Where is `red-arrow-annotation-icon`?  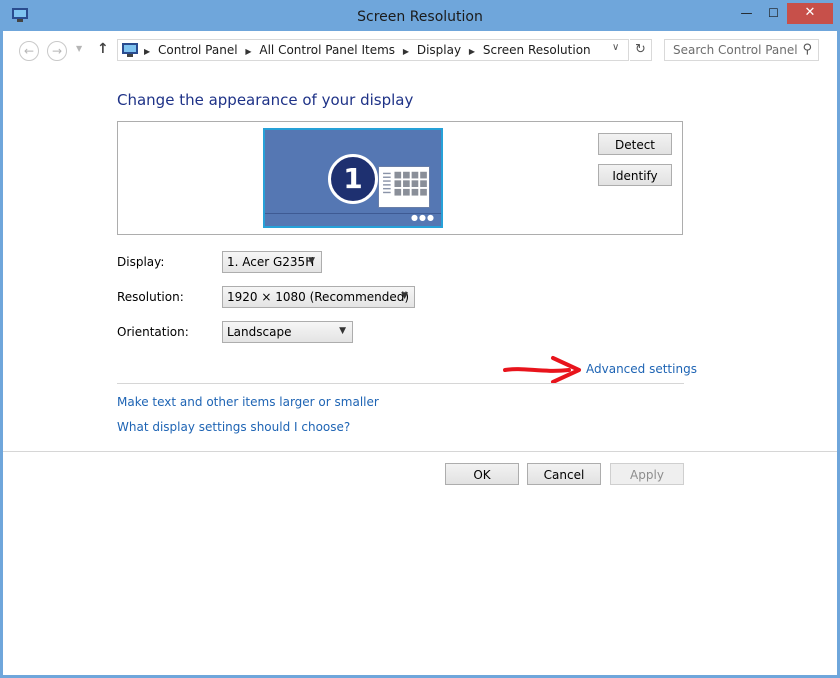 red-arrow-annotation-icon is located at coordinates (542, 370).